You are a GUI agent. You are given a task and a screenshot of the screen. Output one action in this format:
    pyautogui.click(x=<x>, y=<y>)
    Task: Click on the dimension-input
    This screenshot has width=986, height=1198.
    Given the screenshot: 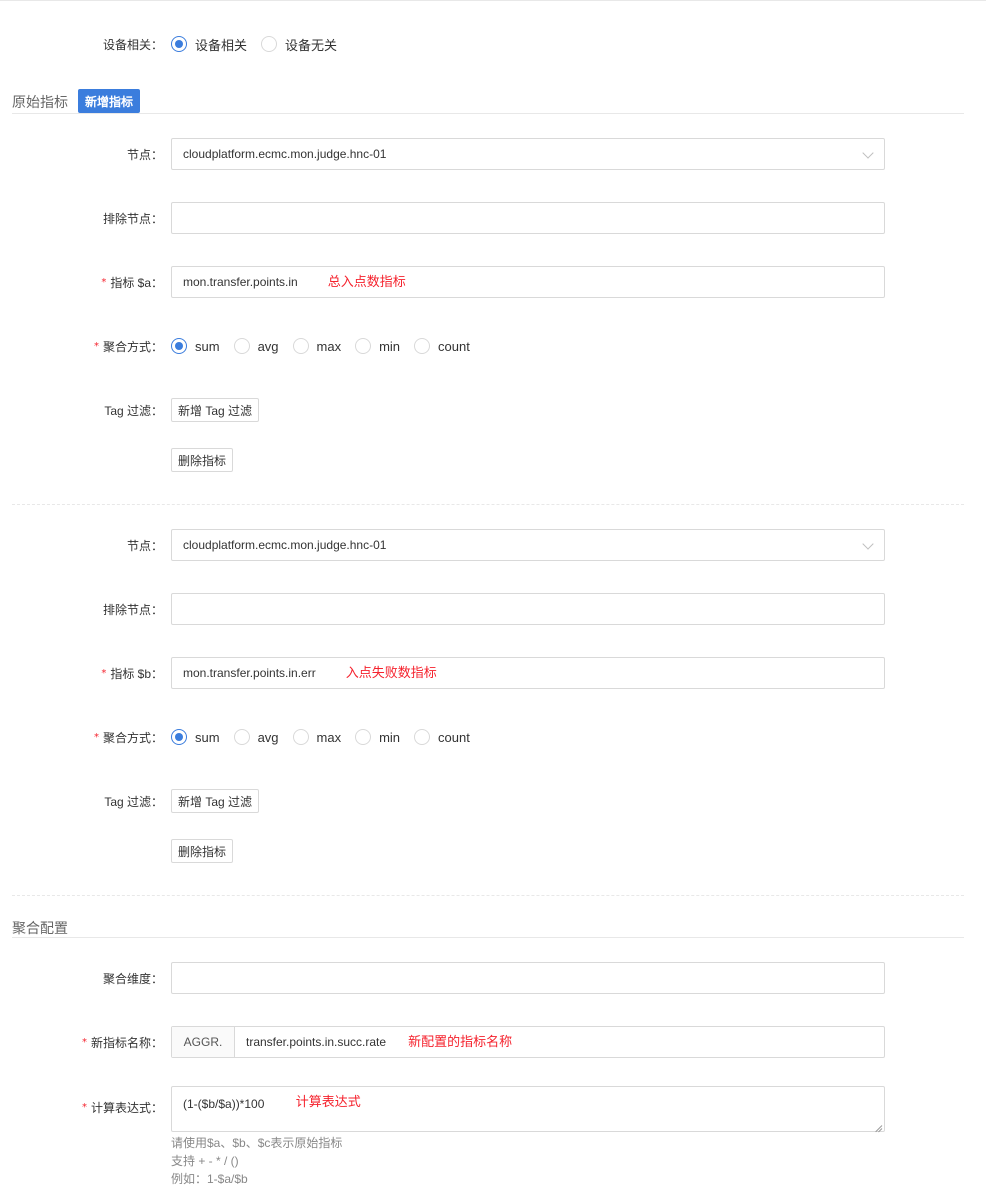 What is the action you would take?
    pyautogui.click(x=528, y=978)
    